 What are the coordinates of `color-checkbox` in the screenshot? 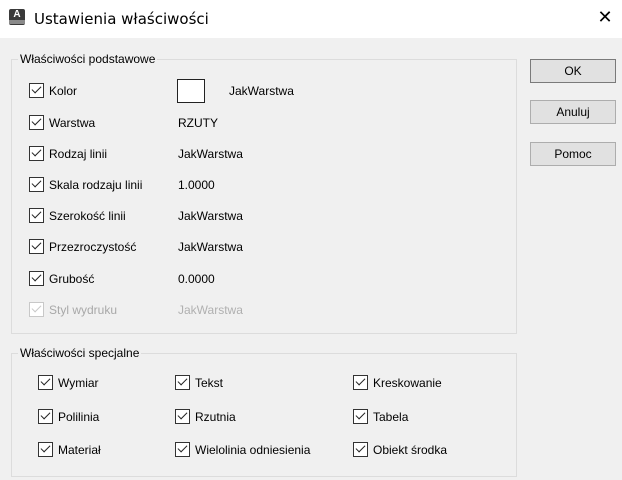 It's located at (36, 90).